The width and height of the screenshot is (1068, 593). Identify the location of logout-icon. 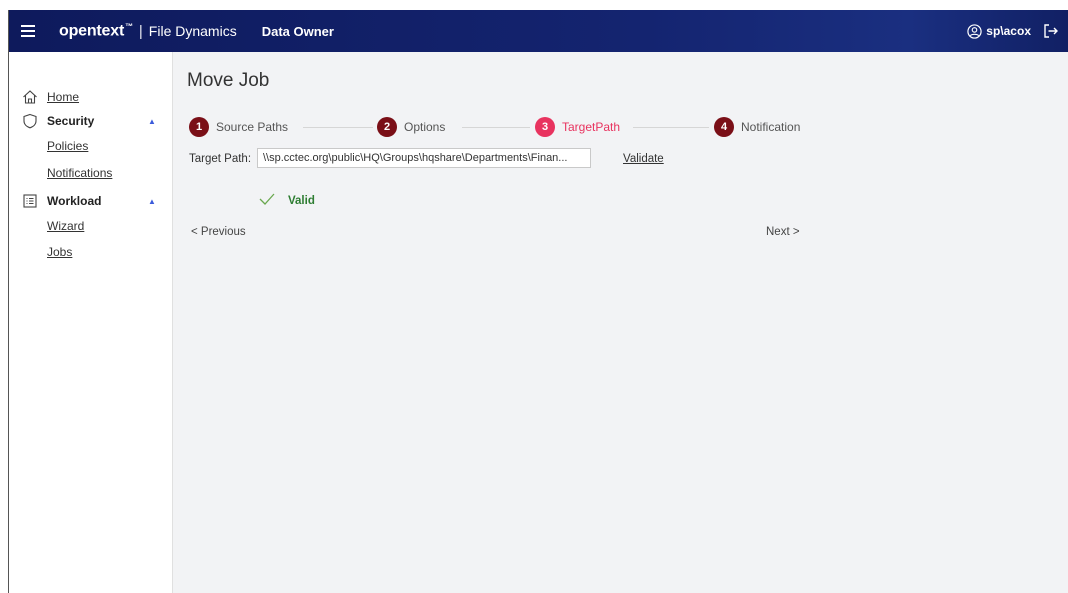
(1051, 31).